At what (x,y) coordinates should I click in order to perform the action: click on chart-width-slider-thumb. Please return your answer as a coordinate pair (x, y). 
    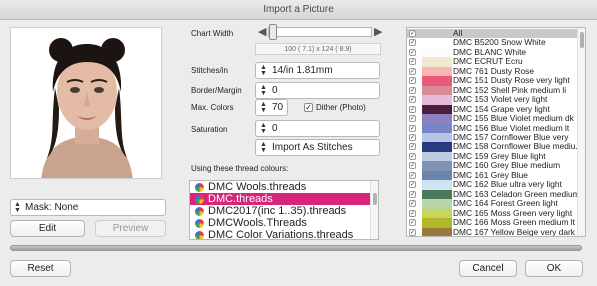
    Looking at the image, I should click on (273, 32).